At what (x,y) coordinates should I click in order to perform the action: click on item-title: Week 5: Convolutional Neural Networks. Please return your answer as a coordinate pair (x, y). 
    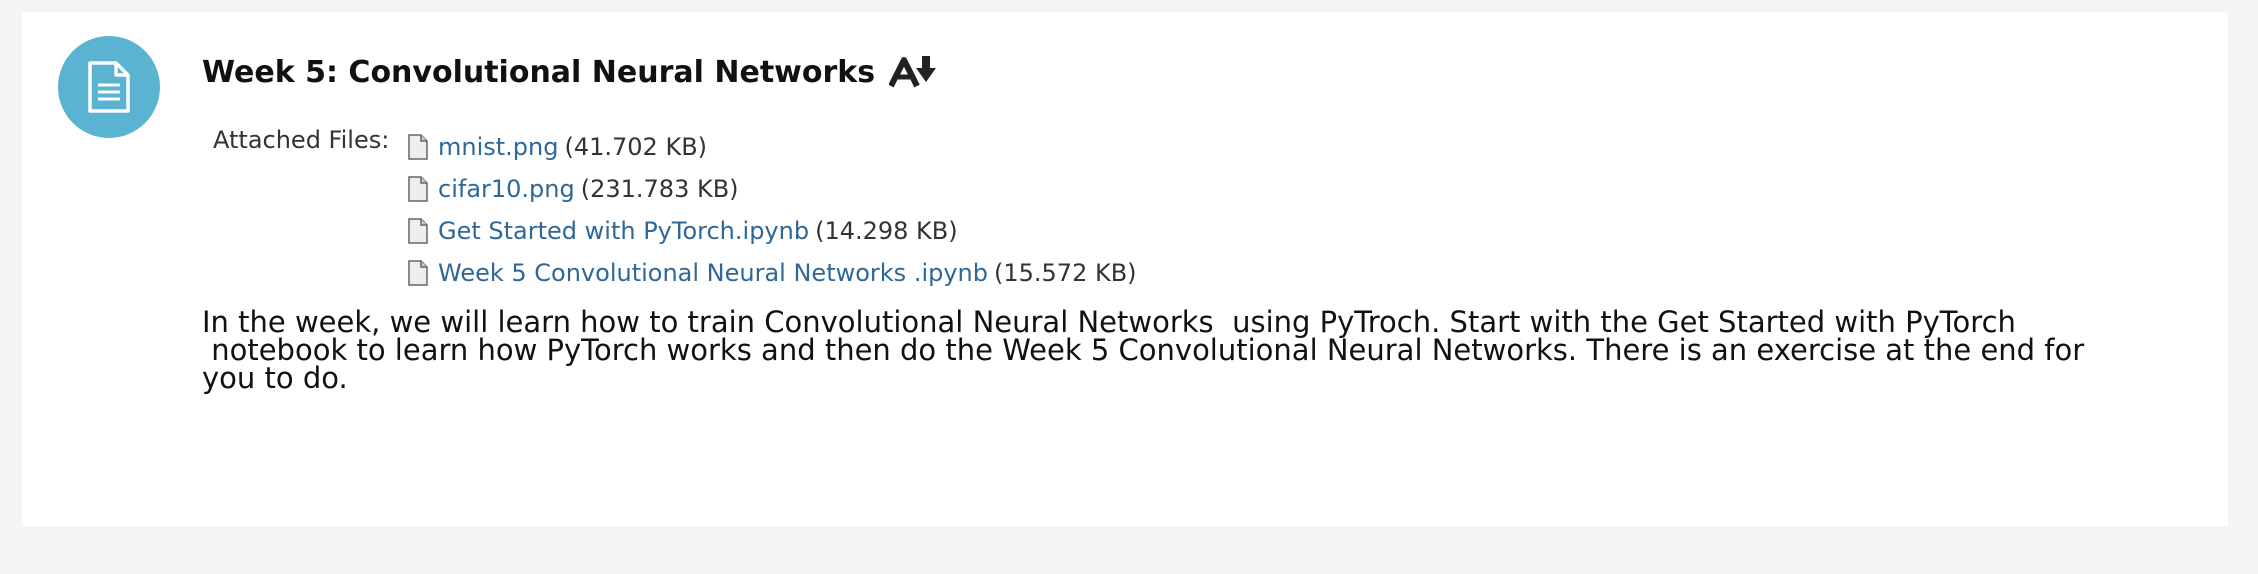
    Looking at the image, I should click on (570, 72).